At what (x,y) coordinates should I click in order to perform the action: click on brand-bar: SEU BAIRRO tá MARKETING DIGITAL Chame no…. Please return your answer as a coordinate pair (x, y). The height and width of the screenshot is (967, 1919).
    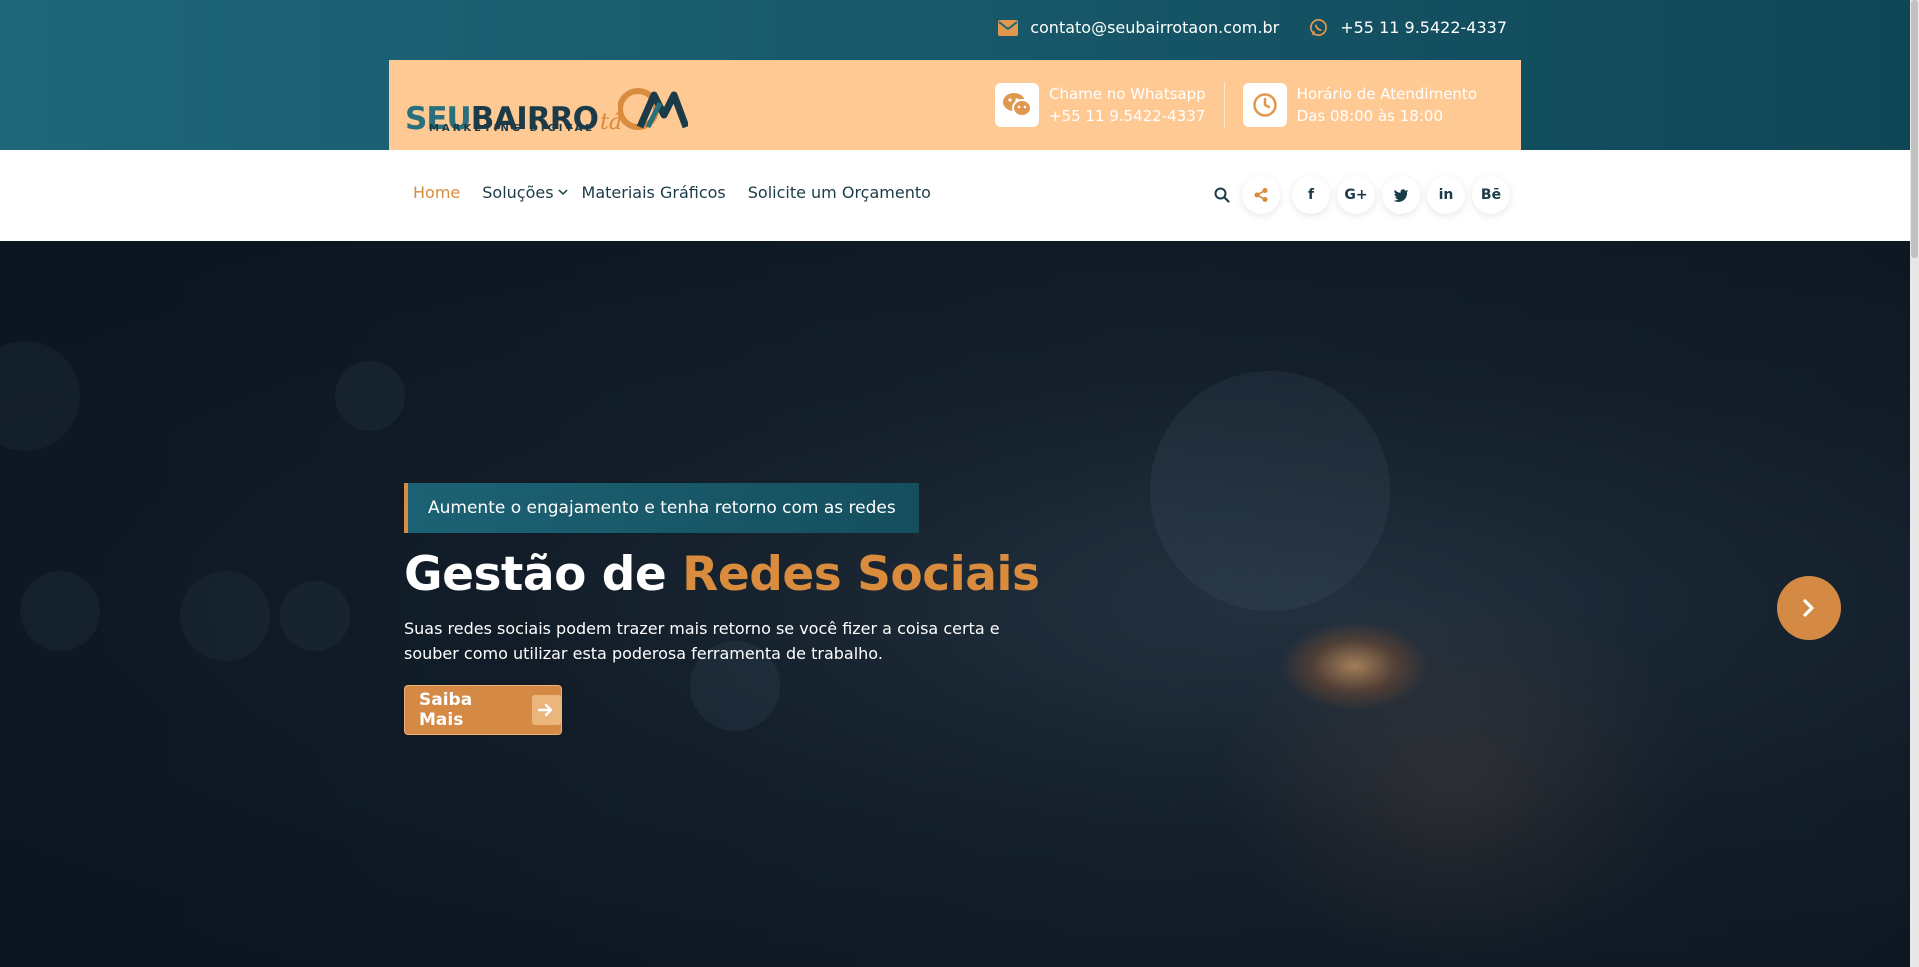
    Looking at the image, I should click on (955, 105).